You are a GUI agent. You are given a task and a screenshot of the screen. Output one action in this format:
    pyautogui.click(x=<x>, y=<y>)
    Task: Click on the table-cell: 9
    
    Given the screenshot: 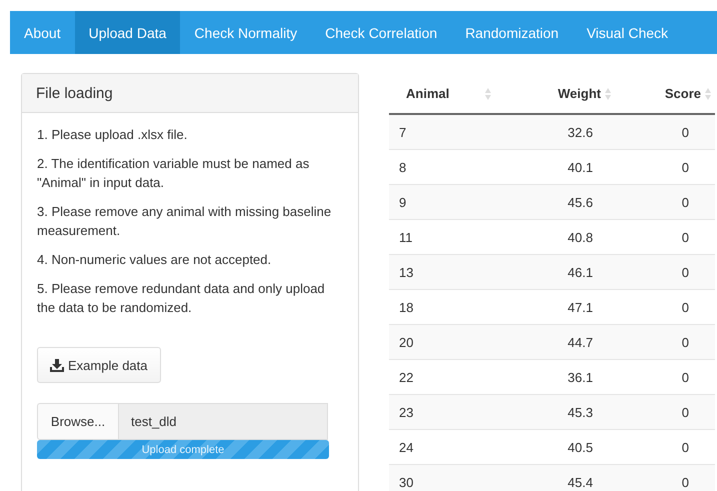 What is the action you would take?
    pyautogui.click(x=453, y=202)
    